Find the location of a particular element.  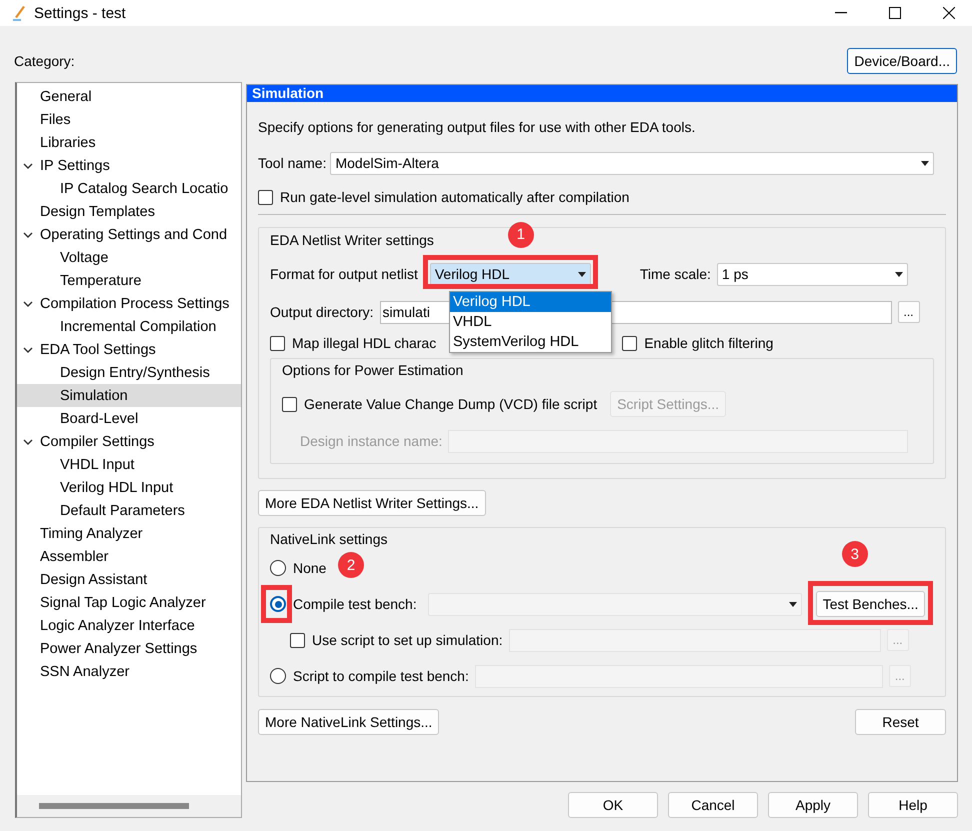

minimize-icon is located at coordinates (841, 13).